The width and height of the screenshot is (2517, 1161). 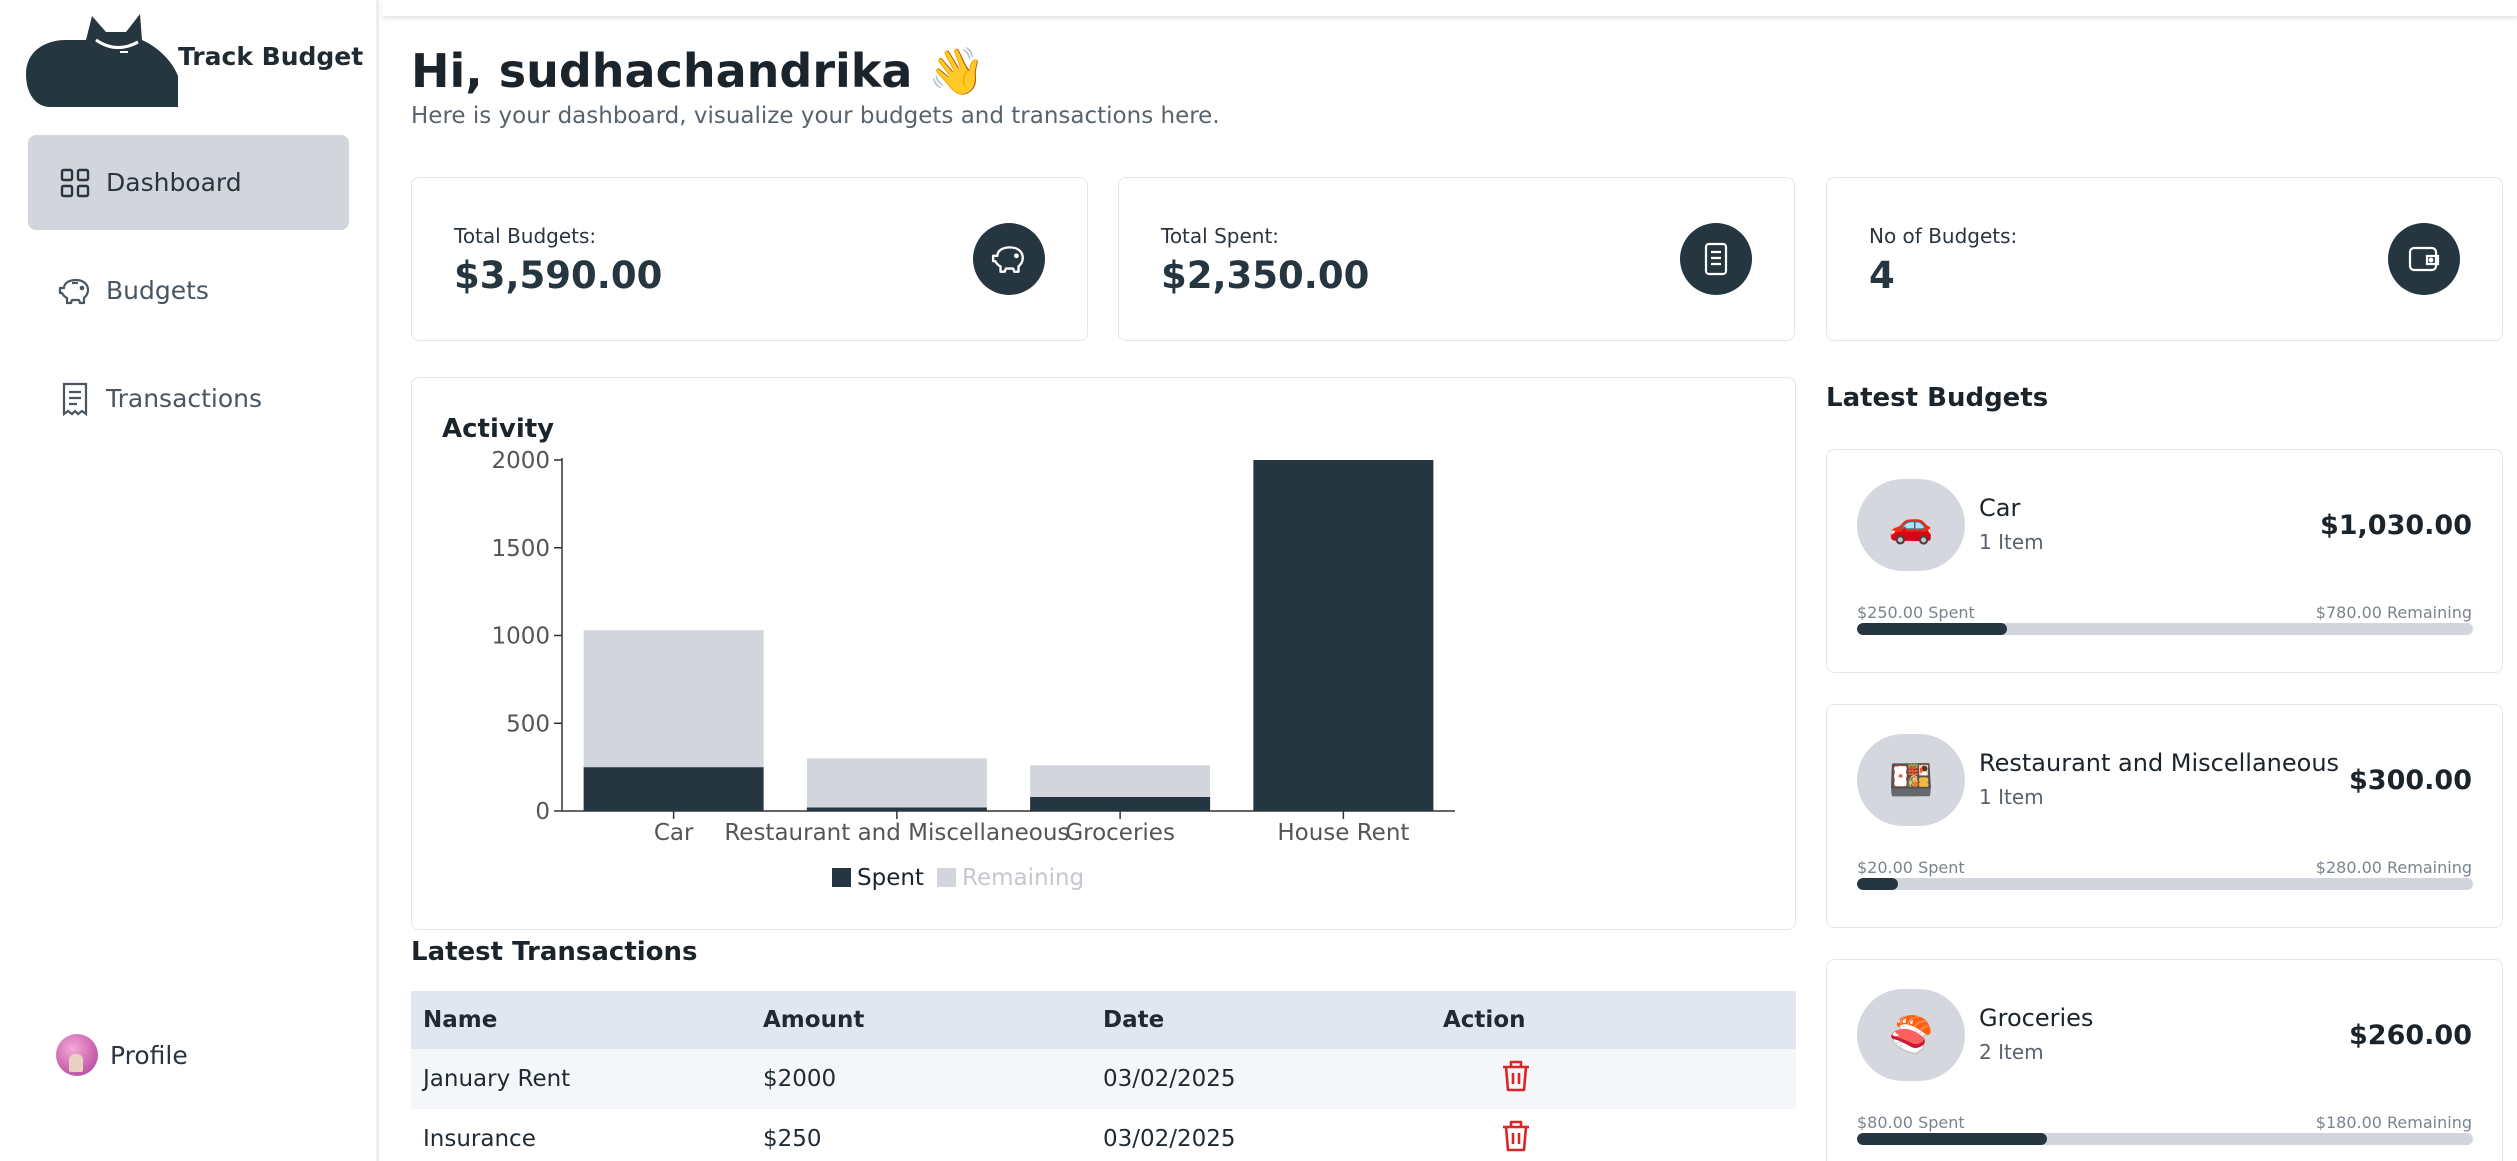 What do you see at coordinates (1265, 275) in the screenshot?
I see `stat-value: $2,350.00` at bounding box center [1265, 275].